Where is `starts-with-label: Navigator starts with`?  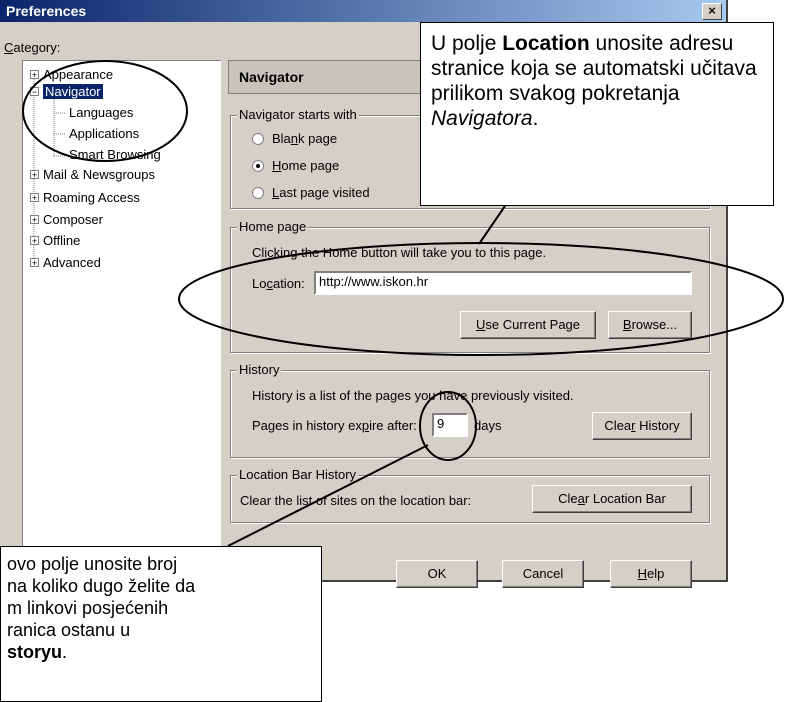
starts-with-label: Navigator starts with is located at coordinates (298, 114).